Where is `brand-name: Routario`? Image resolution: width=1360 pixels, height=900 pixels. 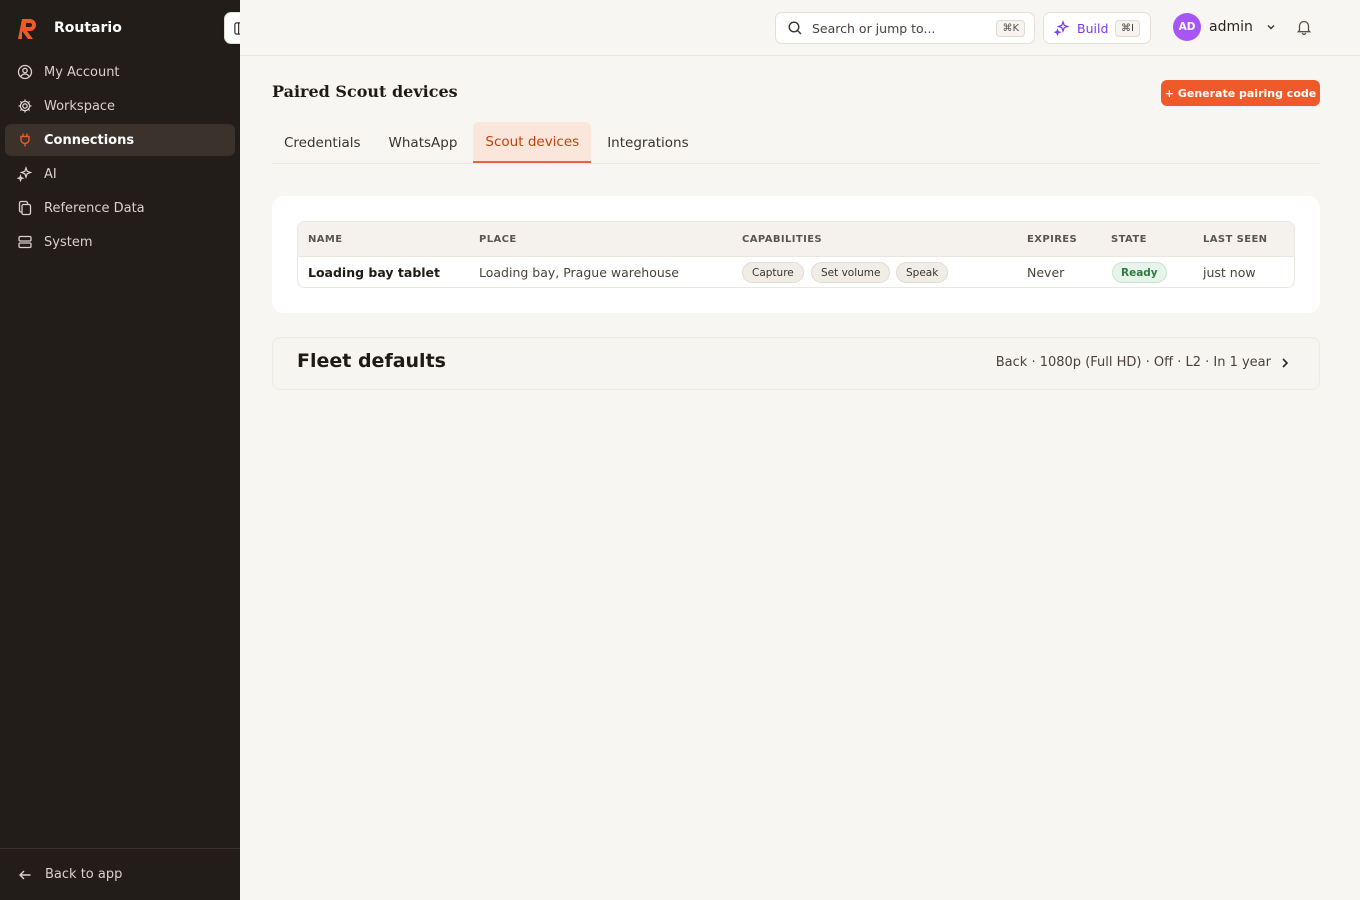
brand-name: Routario is located at coordinates (88, 28).